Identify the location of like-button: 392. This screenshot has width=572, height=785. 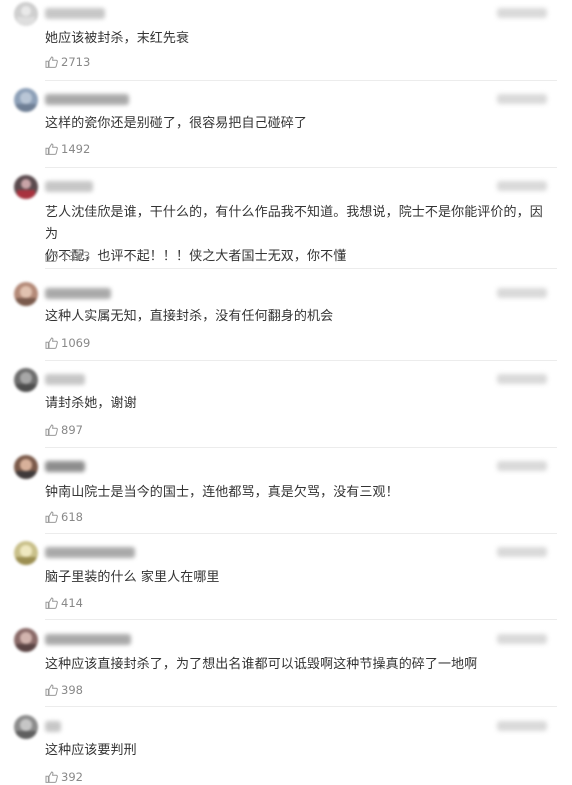
(64, 777).